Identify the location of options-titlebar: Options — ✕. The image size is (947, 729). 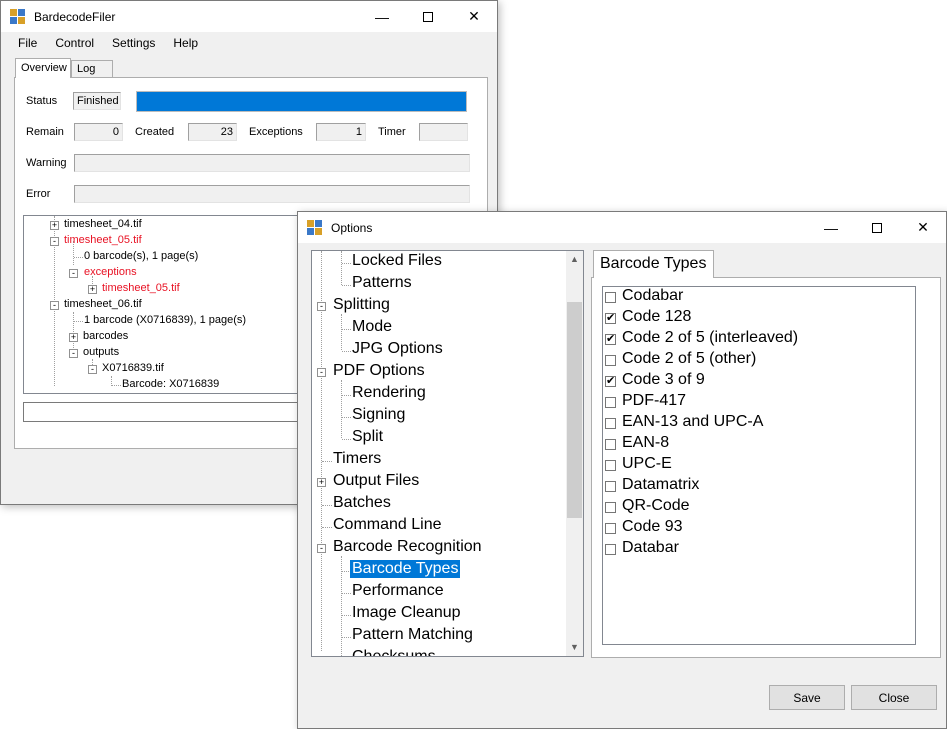
(622, 227).